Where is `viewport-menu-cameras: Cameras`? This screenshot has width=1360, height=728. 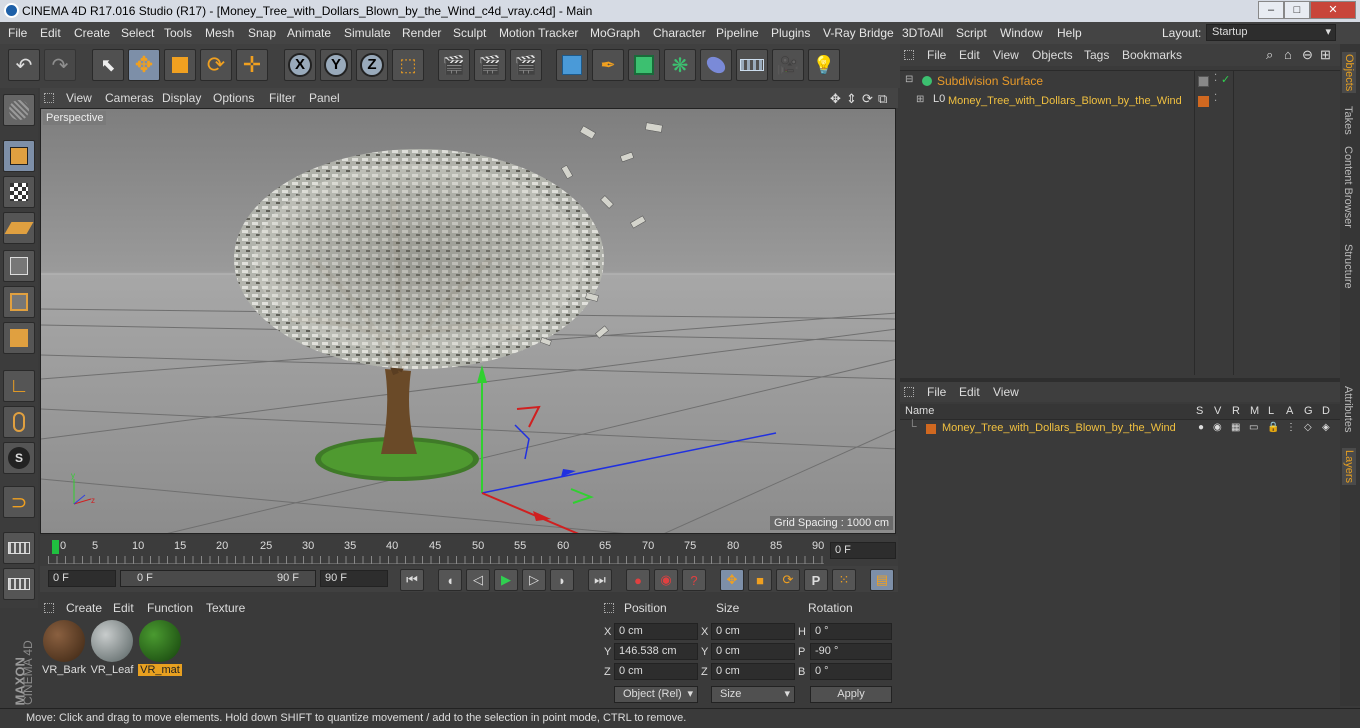 viewport-menu-cameras: Cameras is located at coordinates (129, 98).